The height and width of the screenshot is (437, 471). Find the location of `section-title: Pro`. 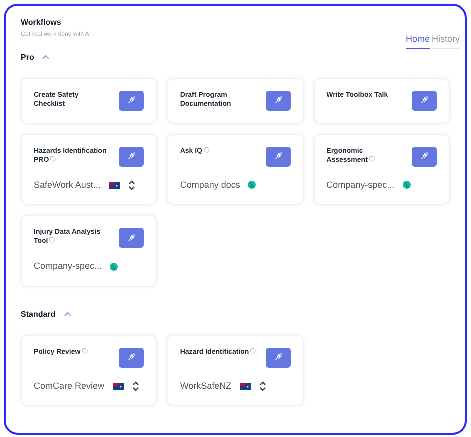

section-title: Pro is located at coordinates (27, 58).